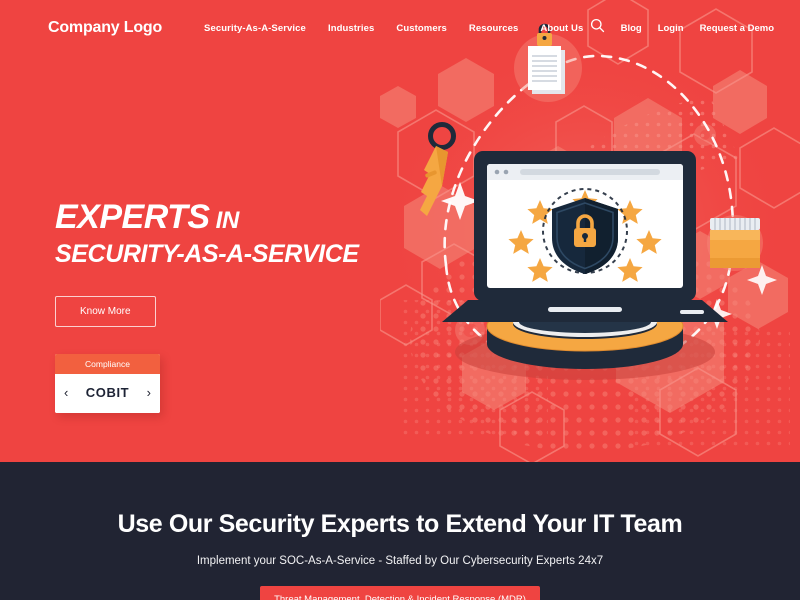 Image resolution: width=800 pixels, height=600 pixels. What do you see at coordinates (561, 28) in the screenshot?
I see `nav-item-about-us: About Us` at bounding box center [561, 28].